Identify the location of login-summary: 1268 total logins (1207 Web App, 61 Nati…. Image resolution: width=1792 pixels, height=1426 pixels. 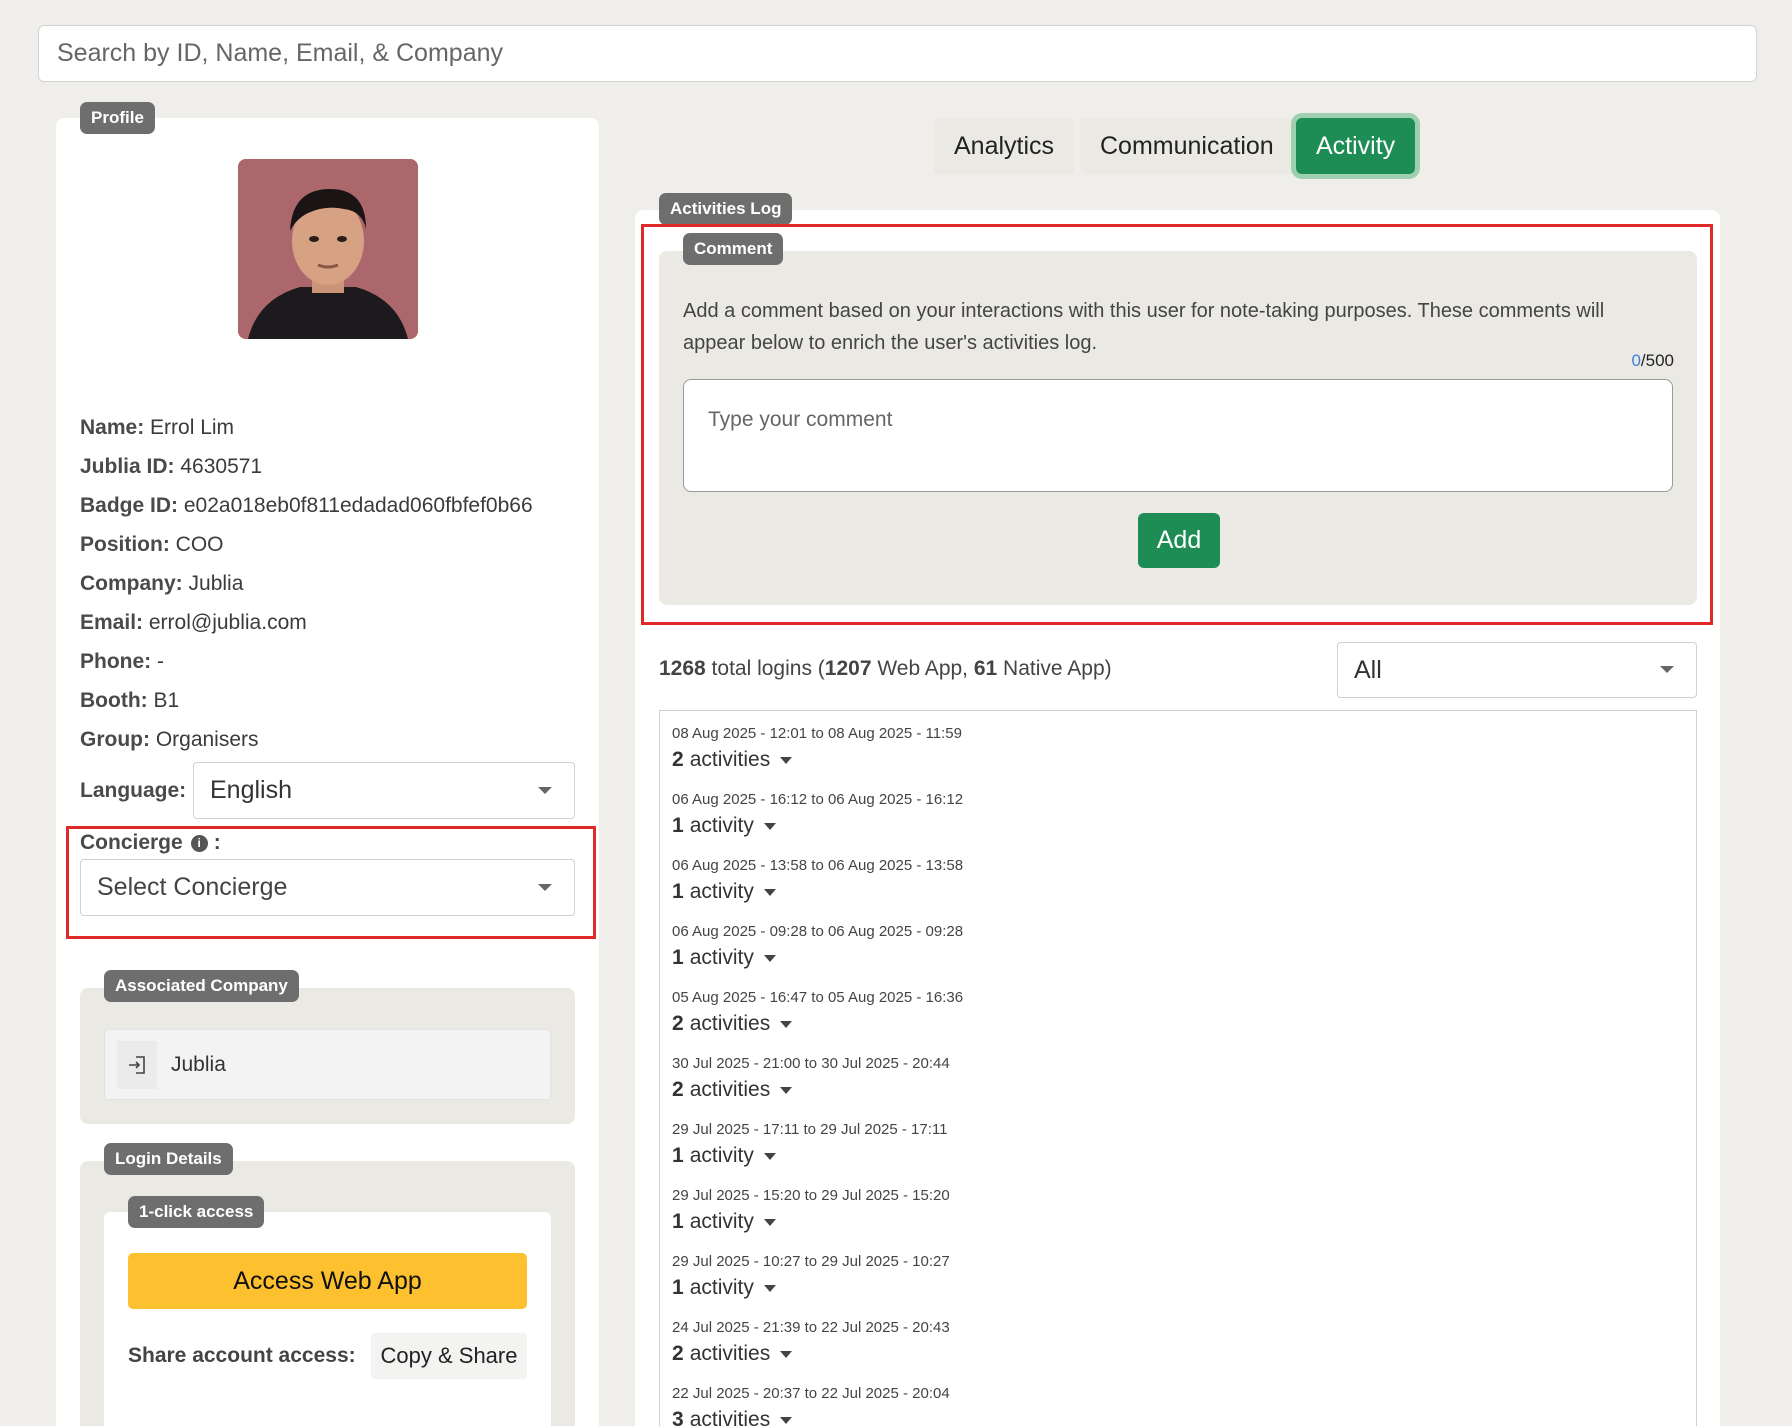
(885, 668).